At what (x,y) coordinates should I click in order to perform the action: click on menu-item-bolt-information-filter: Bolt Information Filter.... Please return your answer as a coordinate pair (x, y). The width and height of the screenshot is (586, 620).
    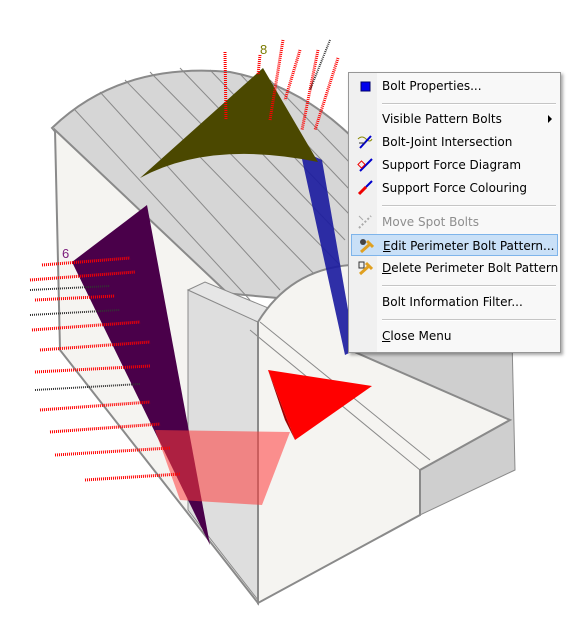
    Looking at the image, I should click on (454, 302).